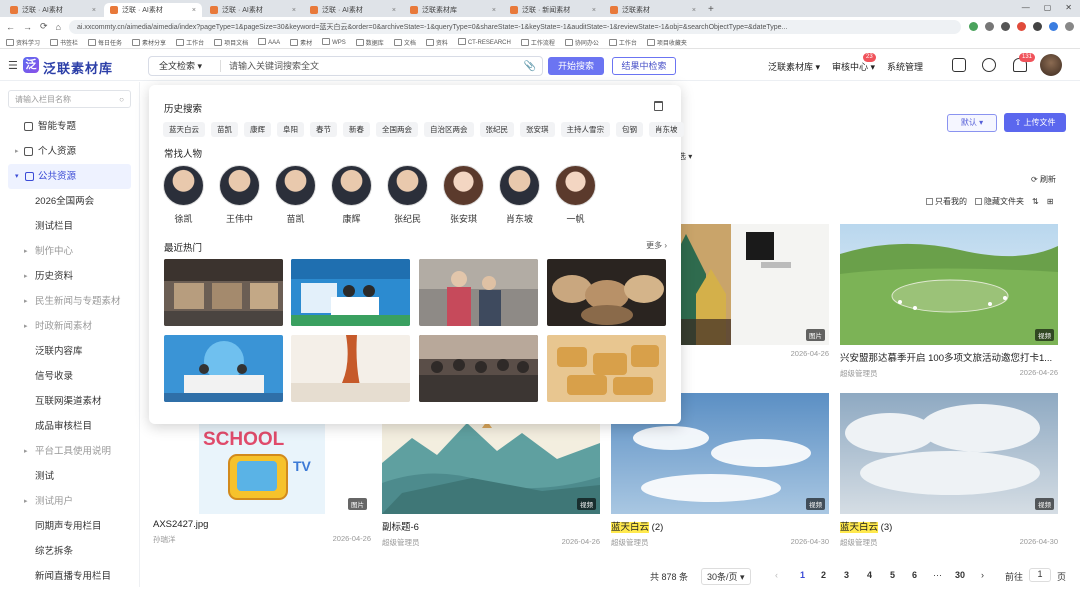 The image size is (1080, 589). What do you see at coordinates (794, 66) in the screenshot?
I see `library-select: 泛联素材库 ▾` at bounding box center [794, 66].